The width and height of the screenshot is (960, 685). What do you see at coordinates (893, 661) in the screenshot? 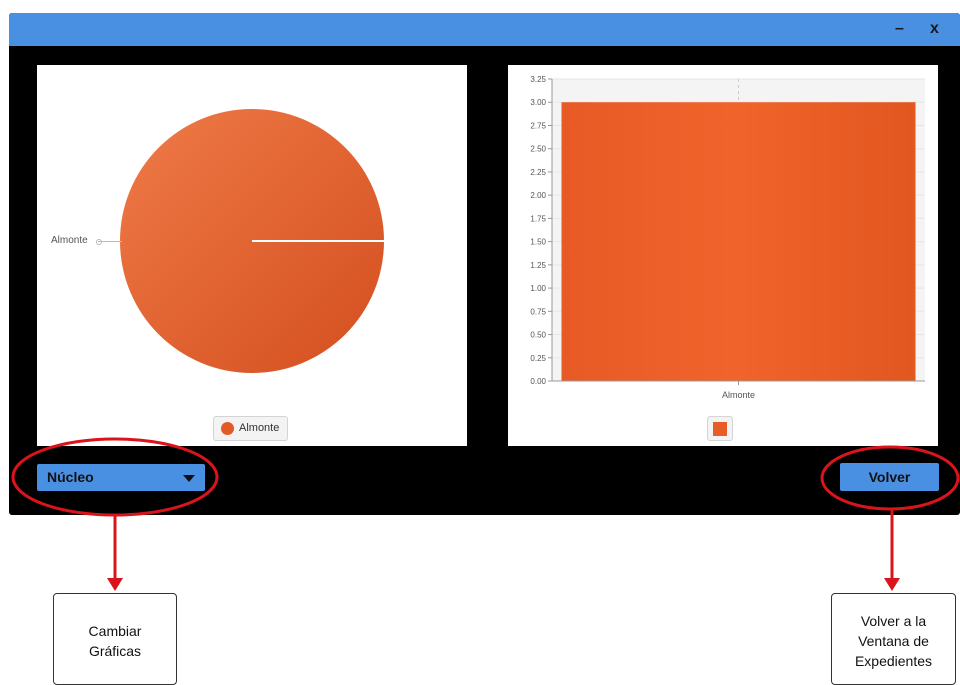
I see `callout-right-line3: Expedientes` at bounding box center [893, 661].